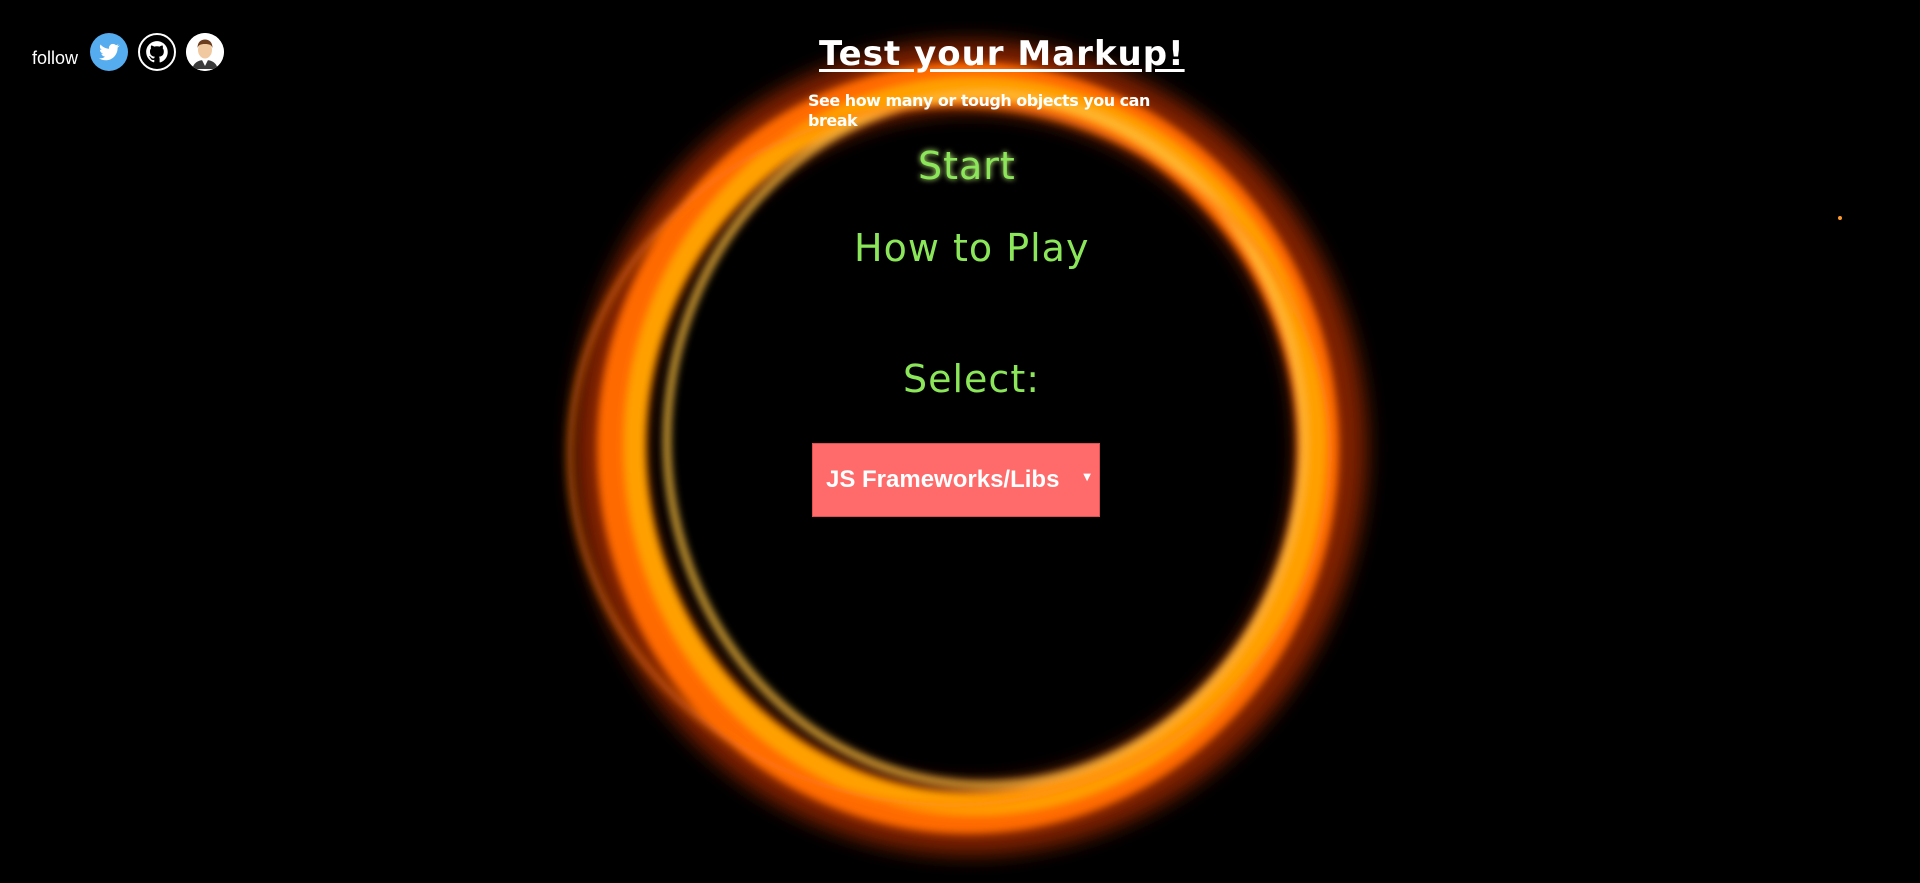 This screenshot has height=883, width=1920. Describe the element at coordinates (943, 479) in the screenshot. I see `category-select-value: JS Frameworks/Libs` at that location.